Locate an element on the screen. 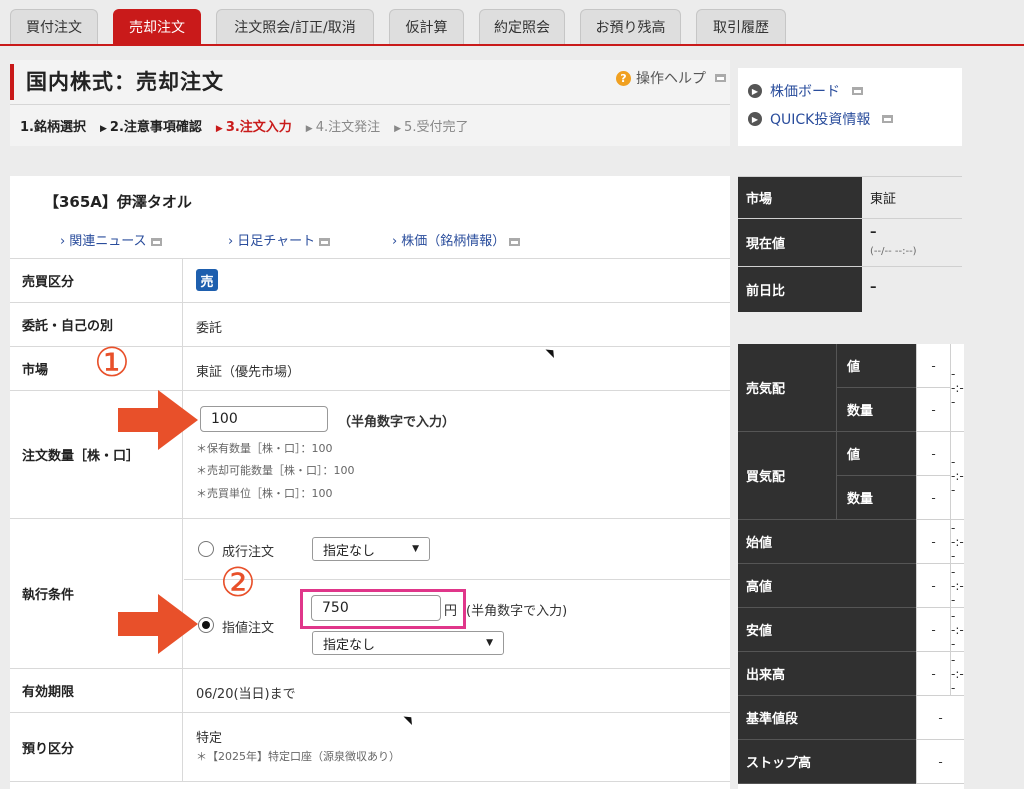 This screenshot has width=1024, height=789. sell-badge: 売 is located at coordinates (207, 280).